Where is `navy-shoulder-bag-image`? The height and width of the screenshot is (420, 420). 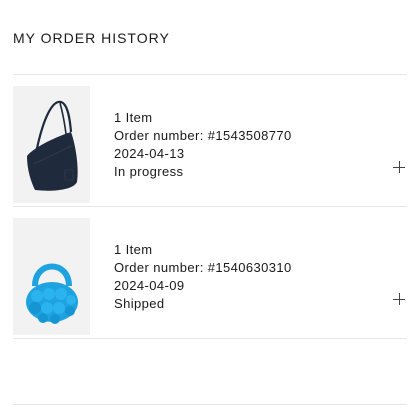 navy-shoulder-bag-image is located at coordinates (52, 145).